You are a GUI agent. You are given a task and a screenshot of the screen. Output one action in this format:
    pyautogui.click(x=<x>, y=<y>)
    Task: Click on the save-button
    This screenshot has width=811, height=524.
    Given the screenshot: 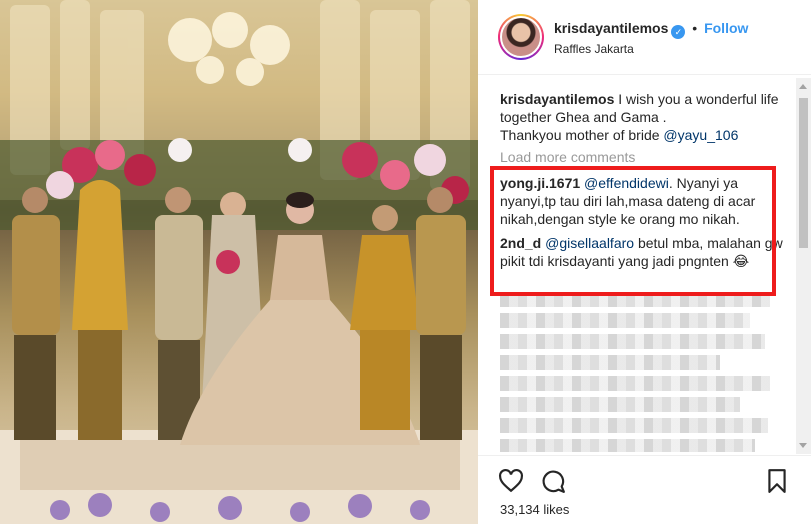 What is the action you would take?
    pyautogui.click(x=777, y=481)
    